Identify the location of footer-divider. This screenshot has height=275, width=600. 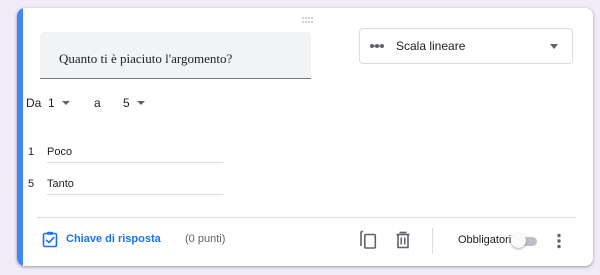
(306, 217).